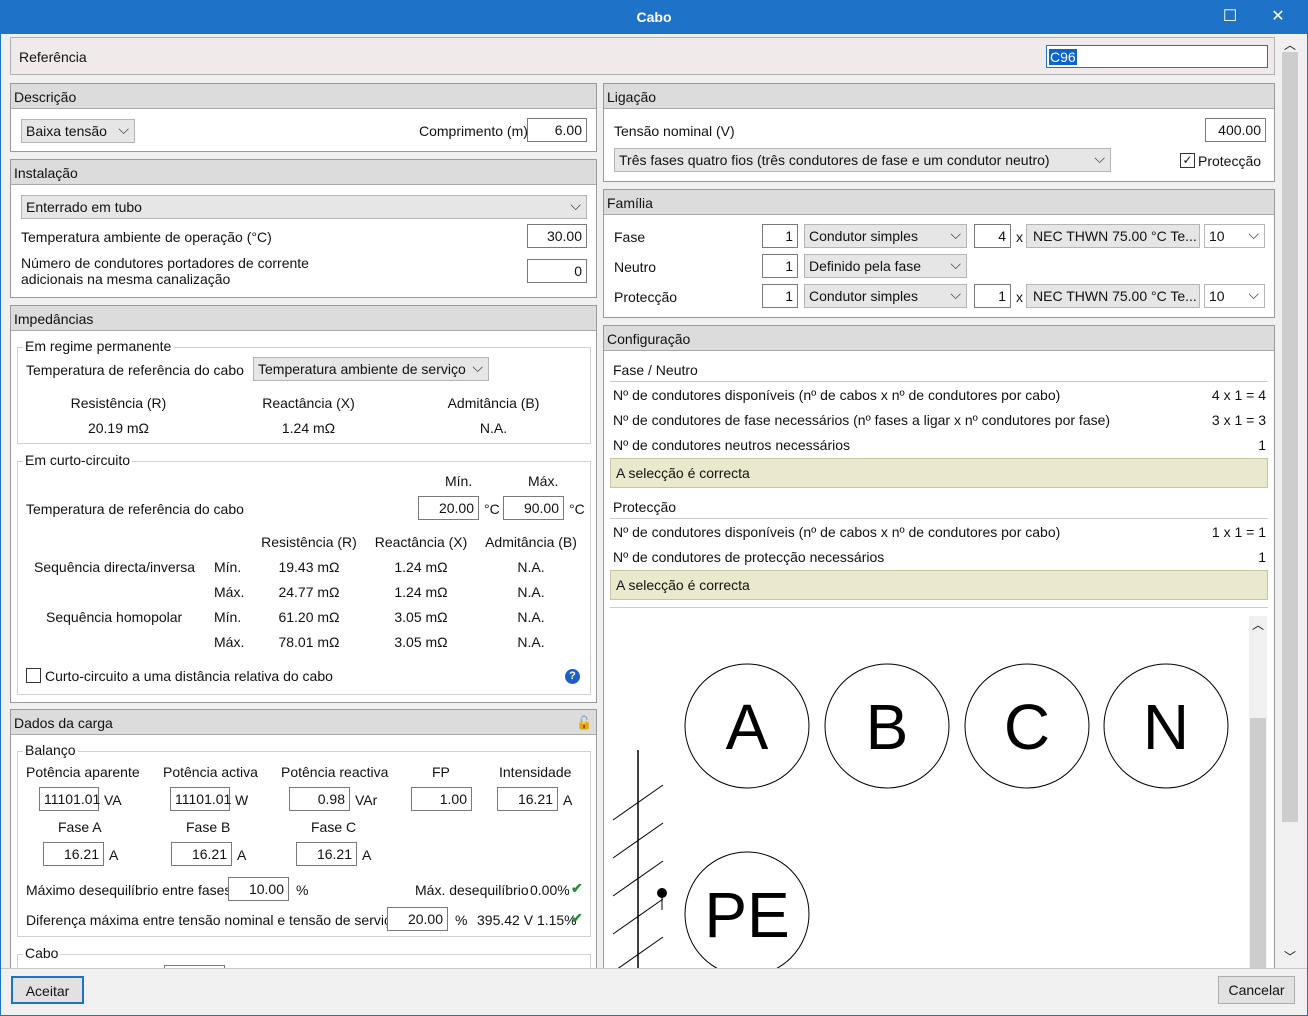 The width and height of the screenshot is (1308, 1016). Describe the element at coordinates (69, 799) in the screenshot. I see `pap-input: 11101.01` at that location.